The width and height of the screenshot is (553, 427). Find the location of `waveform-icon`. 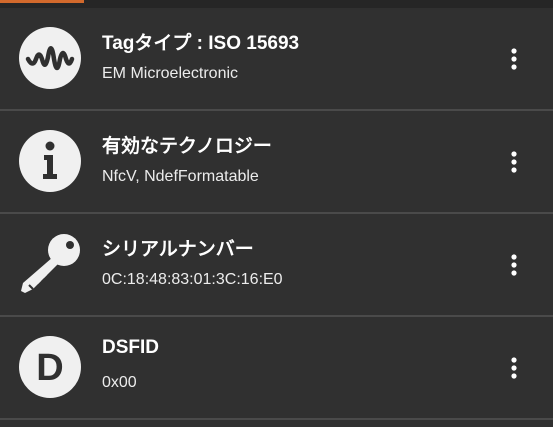

waveform-icon is located at coordinates (50, 58).